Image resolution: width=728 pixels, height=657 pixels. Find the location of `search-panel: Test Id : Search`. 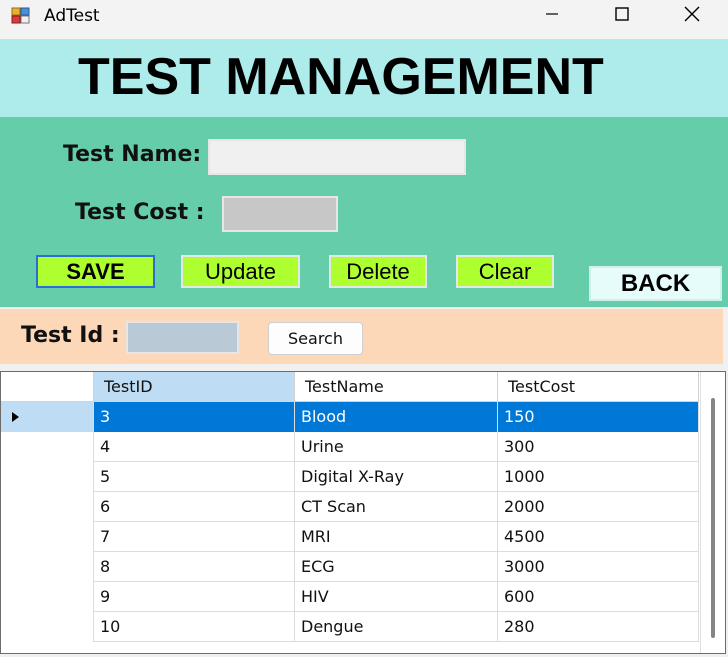

search-panel: Test Id : Search is located at coordinates (361, 336).